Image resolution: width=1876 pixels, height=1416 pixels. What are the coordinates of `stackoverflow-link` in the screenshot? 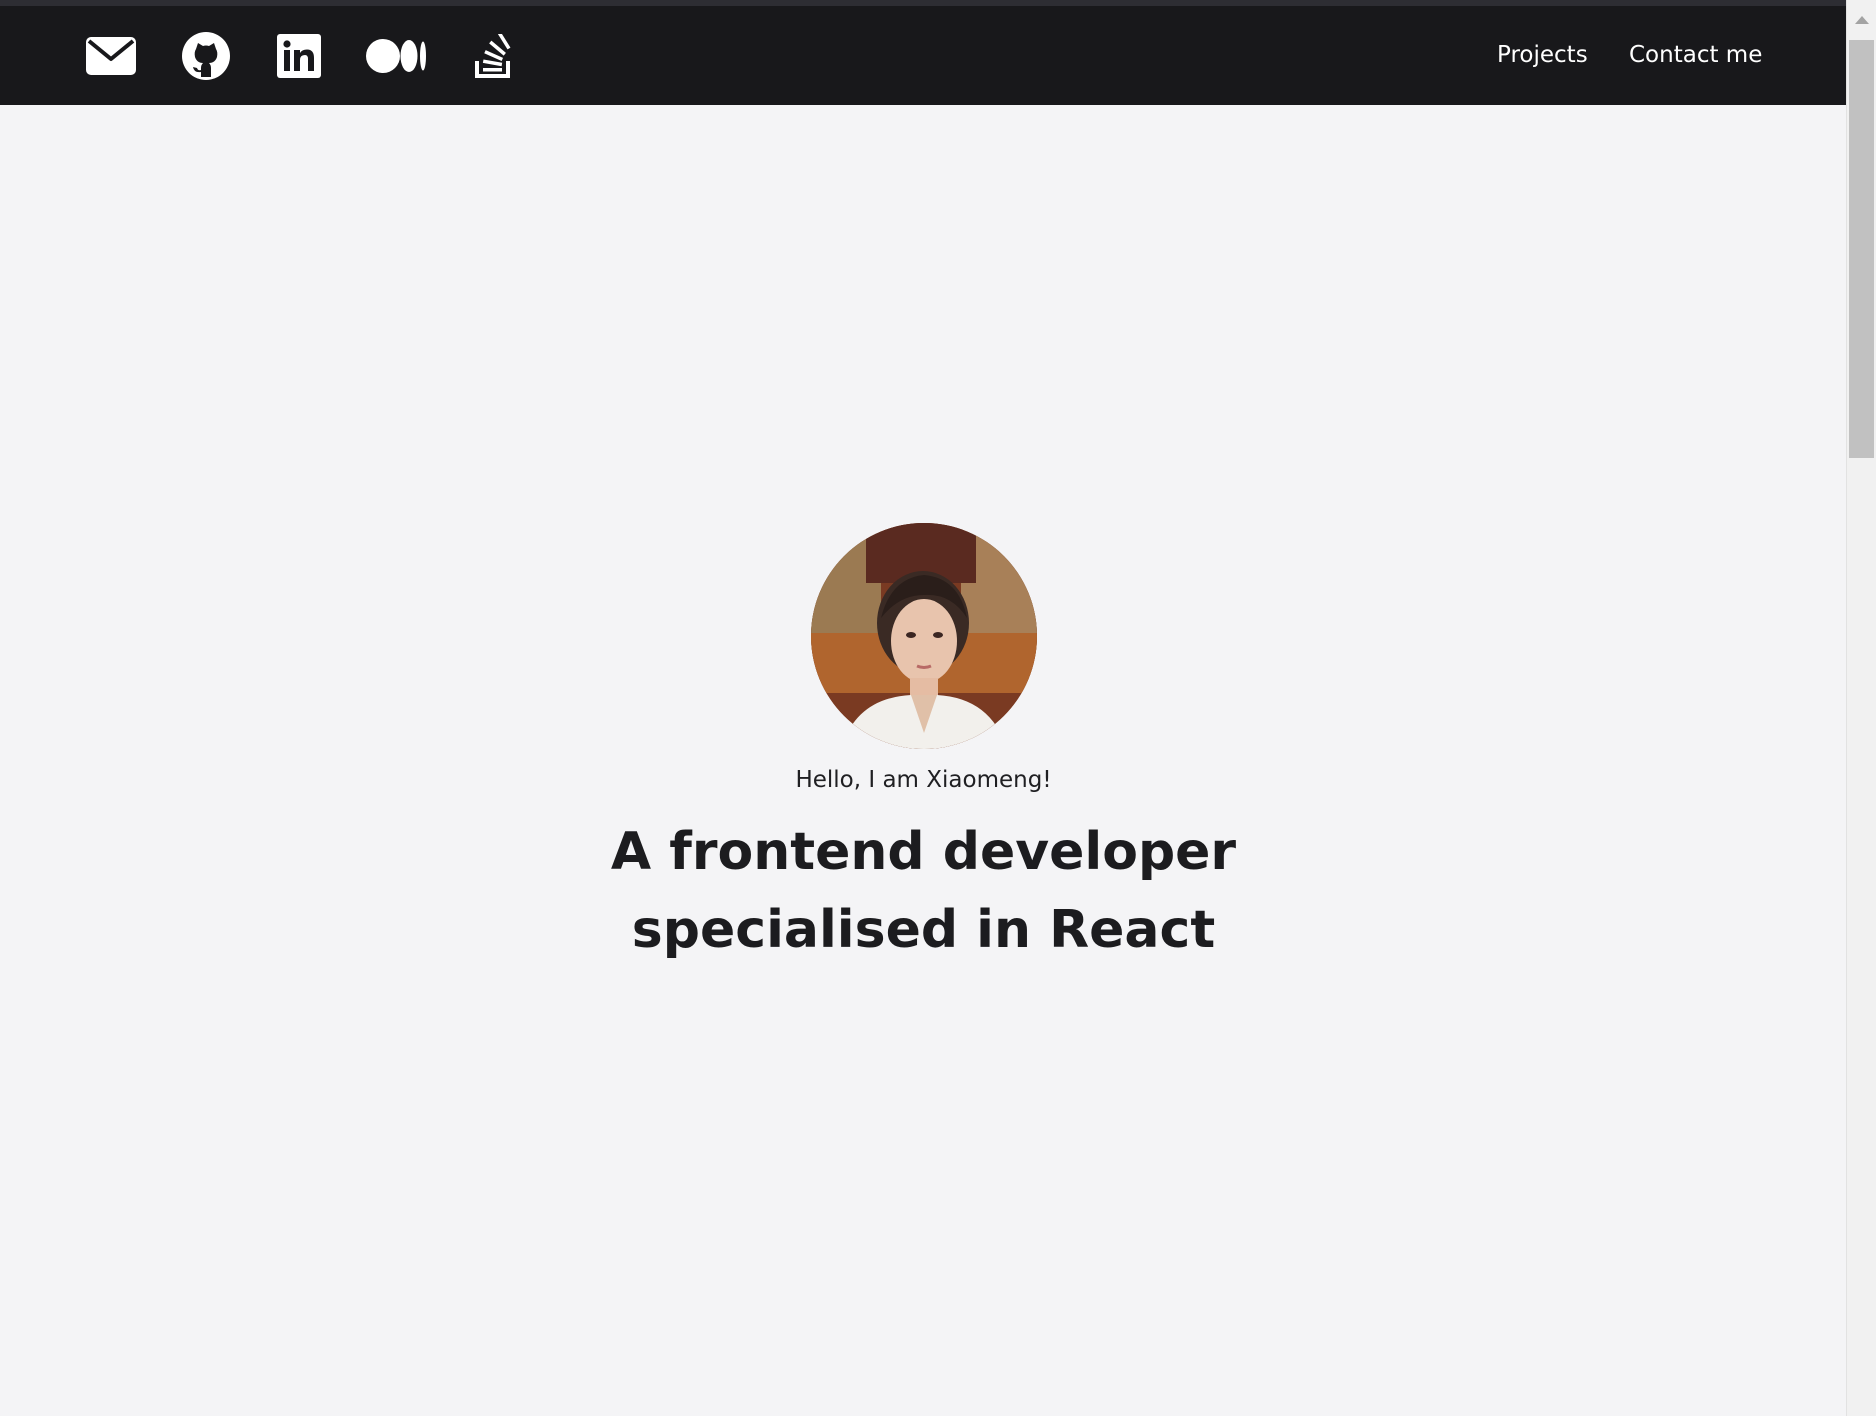 It's located at (494, 55).